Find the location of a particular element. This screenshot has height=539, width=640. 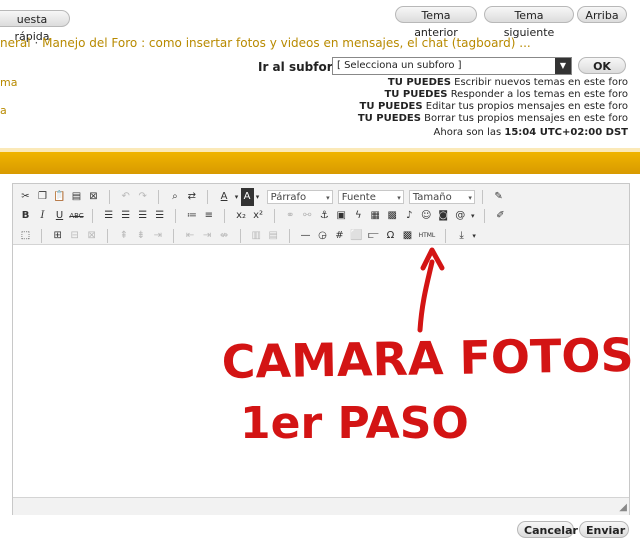

send-button: Enviar is located at coordinates (604, 529).